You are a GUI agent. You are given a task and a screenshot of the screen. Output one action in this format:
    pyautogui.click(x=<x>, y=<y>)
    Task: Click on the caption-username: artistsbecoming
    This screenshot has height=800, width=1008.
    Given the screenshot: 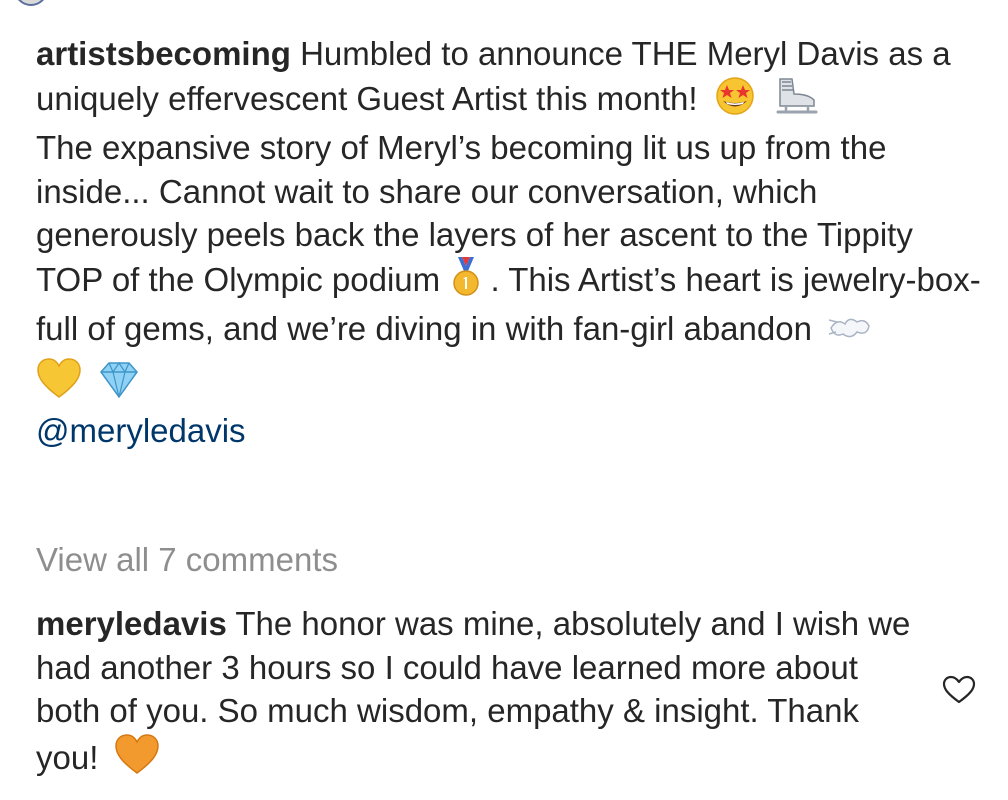 What is the action you would take?
    pyautogui.click(x=163, y=53)
    